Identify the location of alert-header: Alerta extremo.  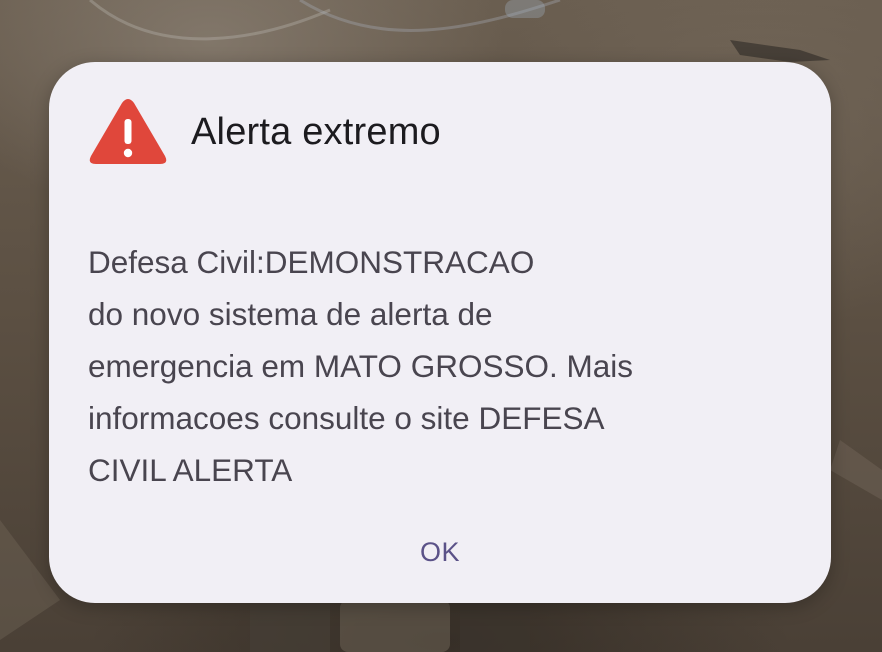
(265, 132).